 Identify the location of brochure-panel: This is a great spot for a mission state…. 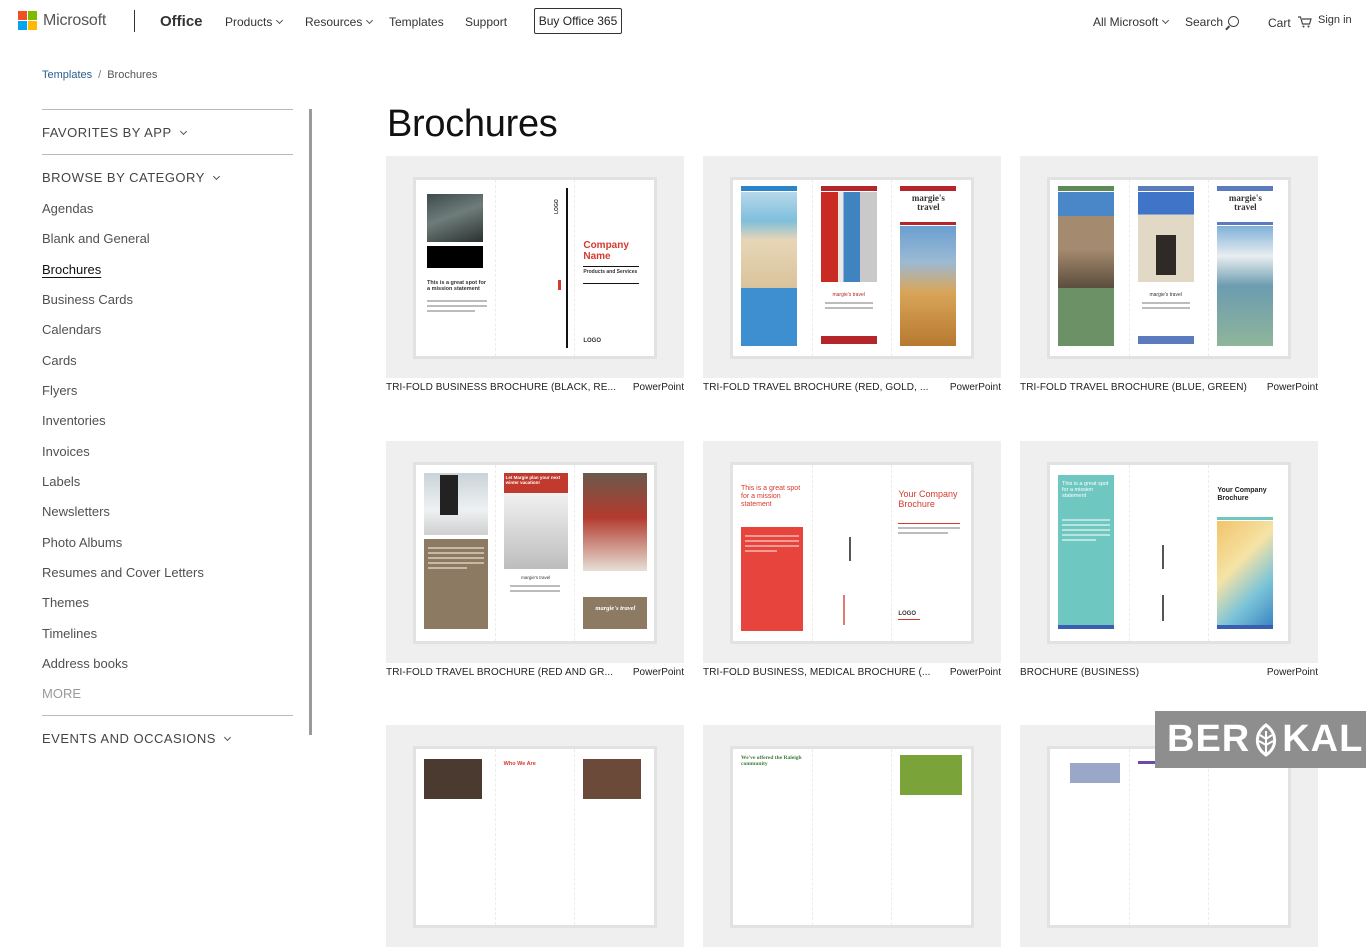
(773, 553).